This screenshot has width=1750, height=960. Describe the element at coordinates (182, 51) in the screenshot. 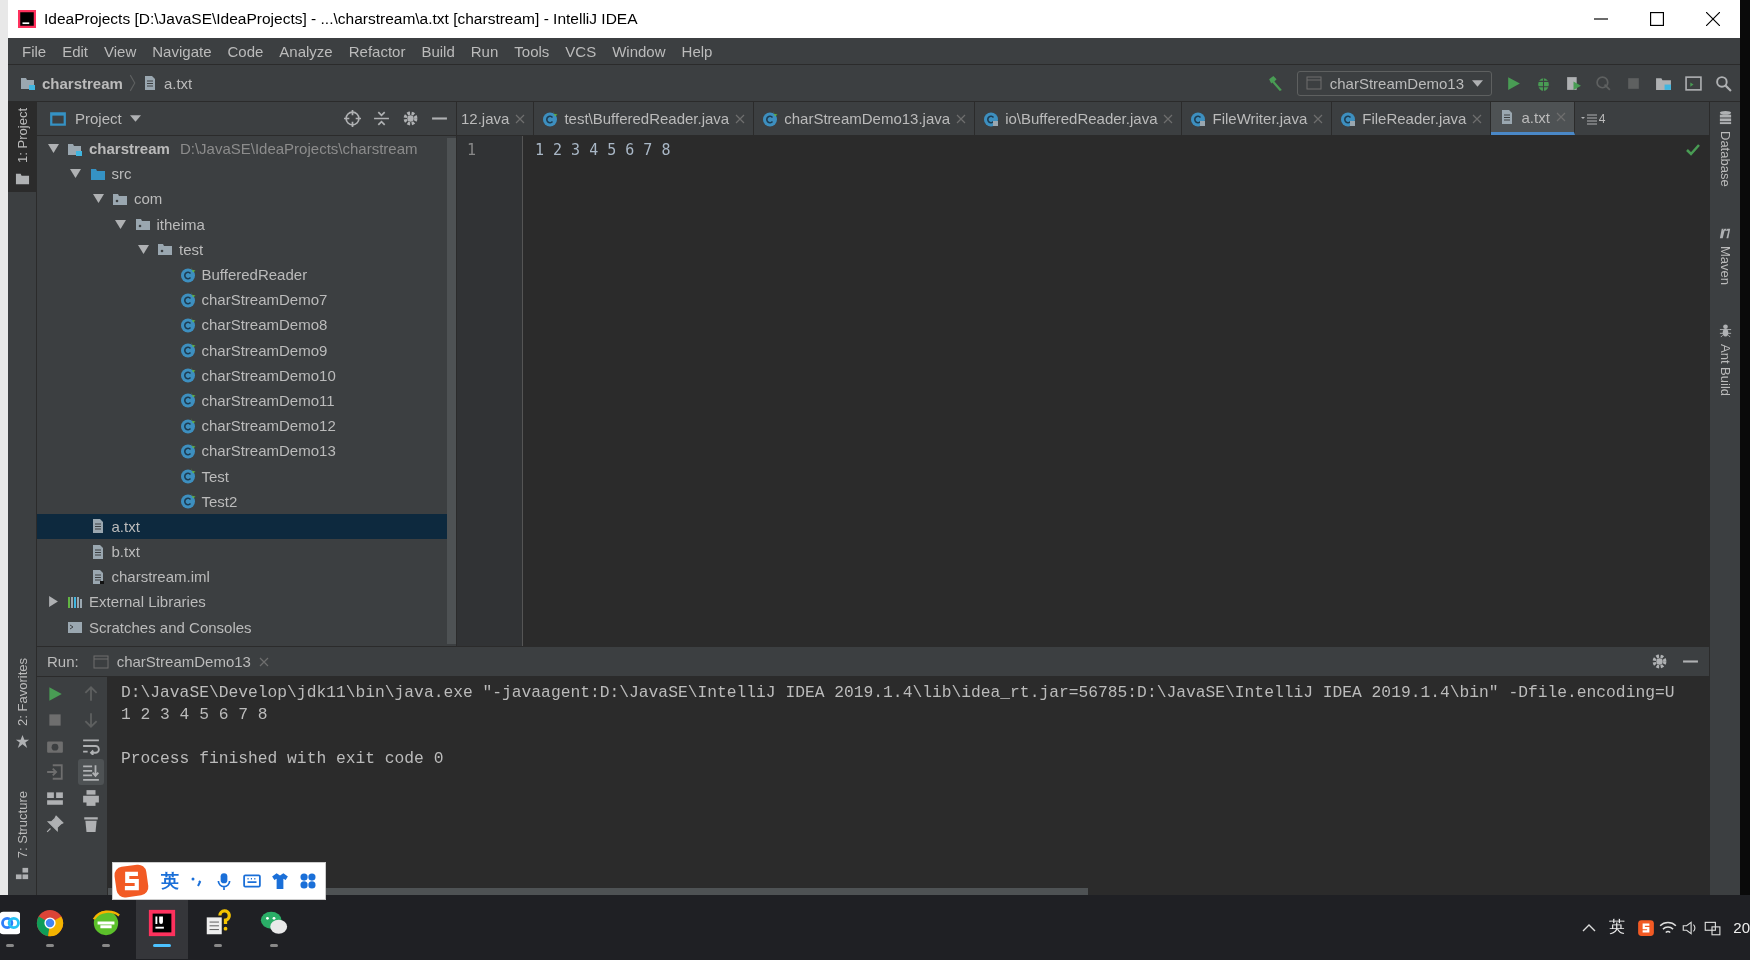

I see `menu-item: Navigate` at that location.